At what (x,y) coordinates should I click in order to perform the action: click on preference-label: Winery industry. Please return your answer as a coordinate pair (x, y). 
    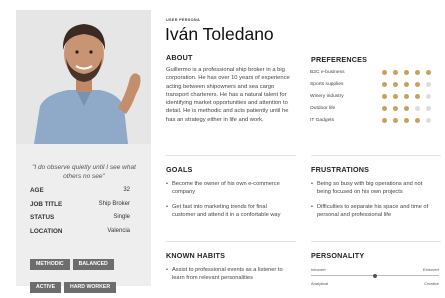
    Looking at the image, I should click on (327, 96).